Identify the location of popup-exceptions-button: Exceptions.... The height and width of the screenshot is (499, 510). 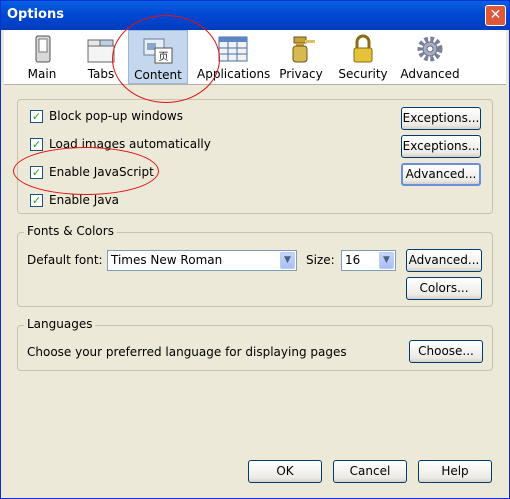
(441, 118).